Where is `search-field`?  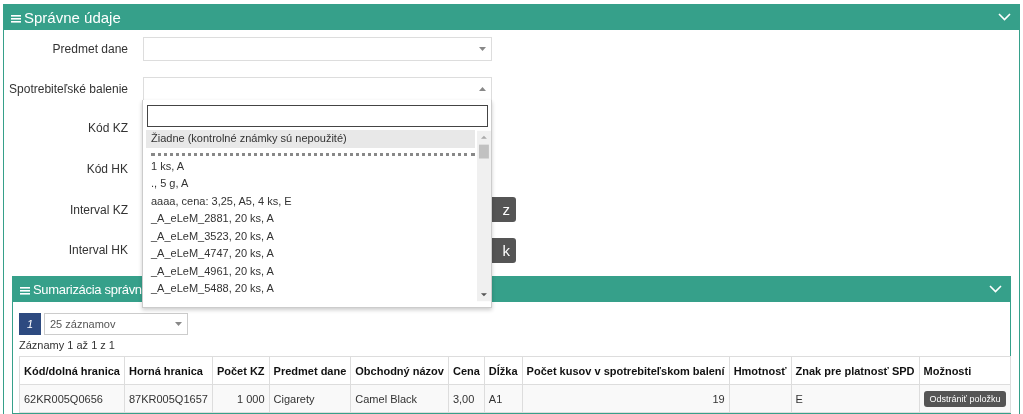 search-field is located at coordinates (317, 116).